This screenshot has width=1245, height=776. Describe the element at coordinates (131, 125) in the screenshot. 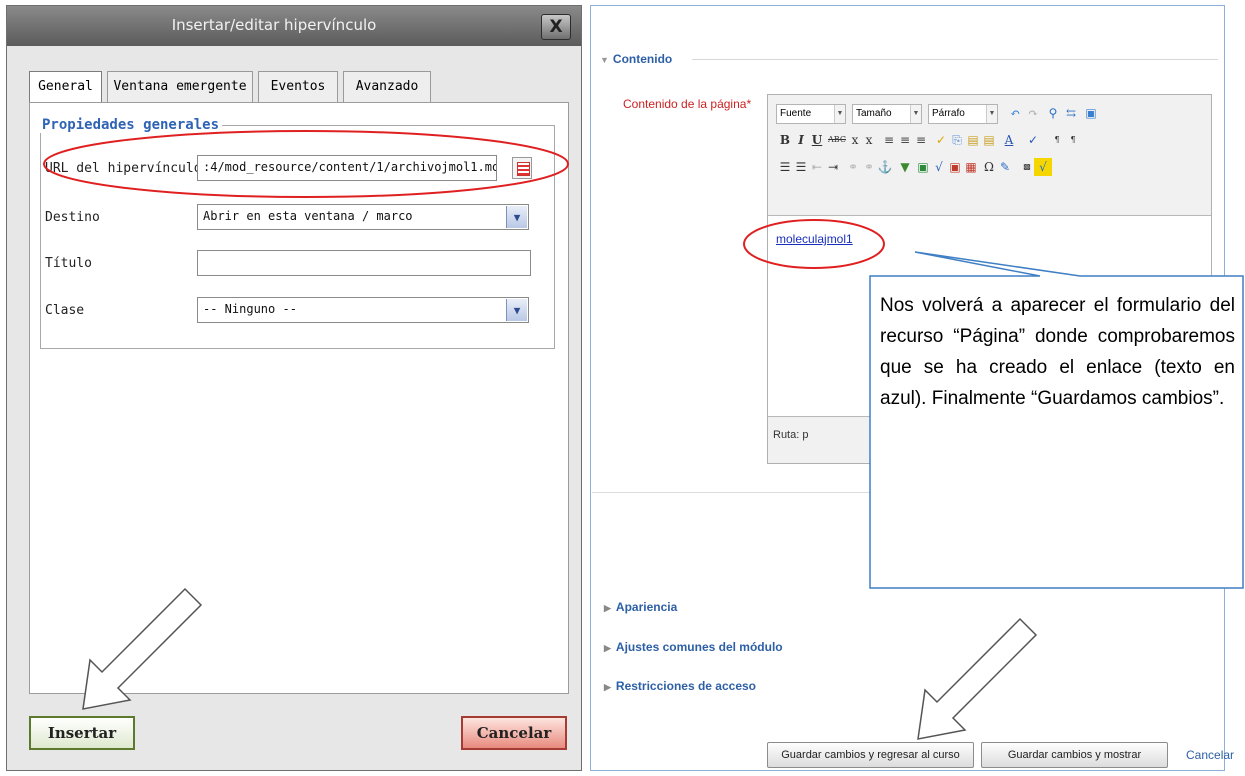

I see `fieldset-legend: Propiedades generales` at that location.